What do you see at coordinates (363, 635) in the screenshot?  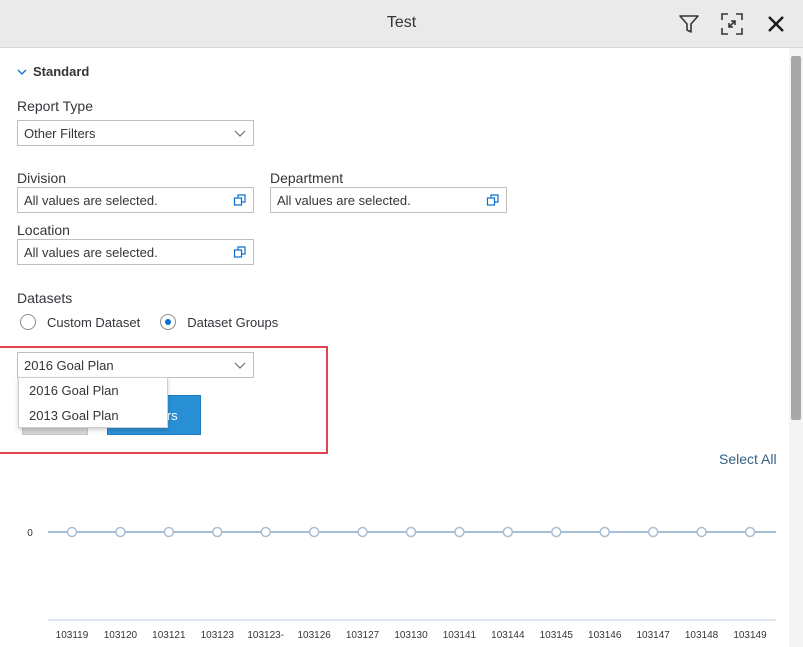 I see `x-tick-label: 103127` at bounding box center [363, 635].